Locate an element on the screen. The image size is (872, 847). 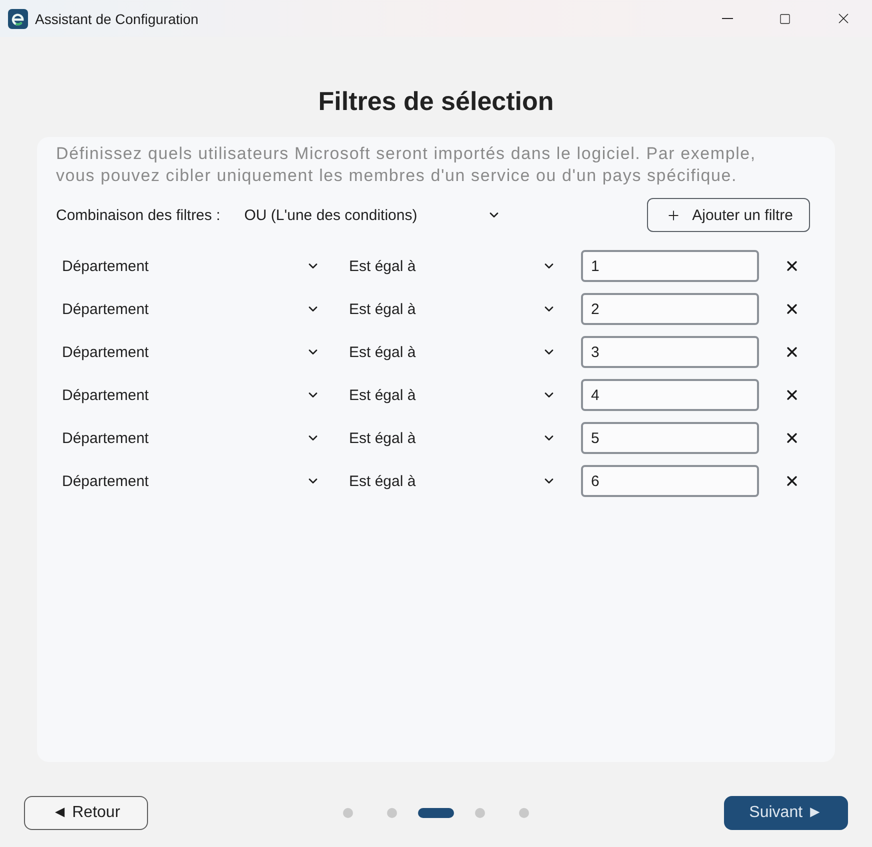
add-filter-button: Ajouter un filtre is located at coordinates (728, 215).